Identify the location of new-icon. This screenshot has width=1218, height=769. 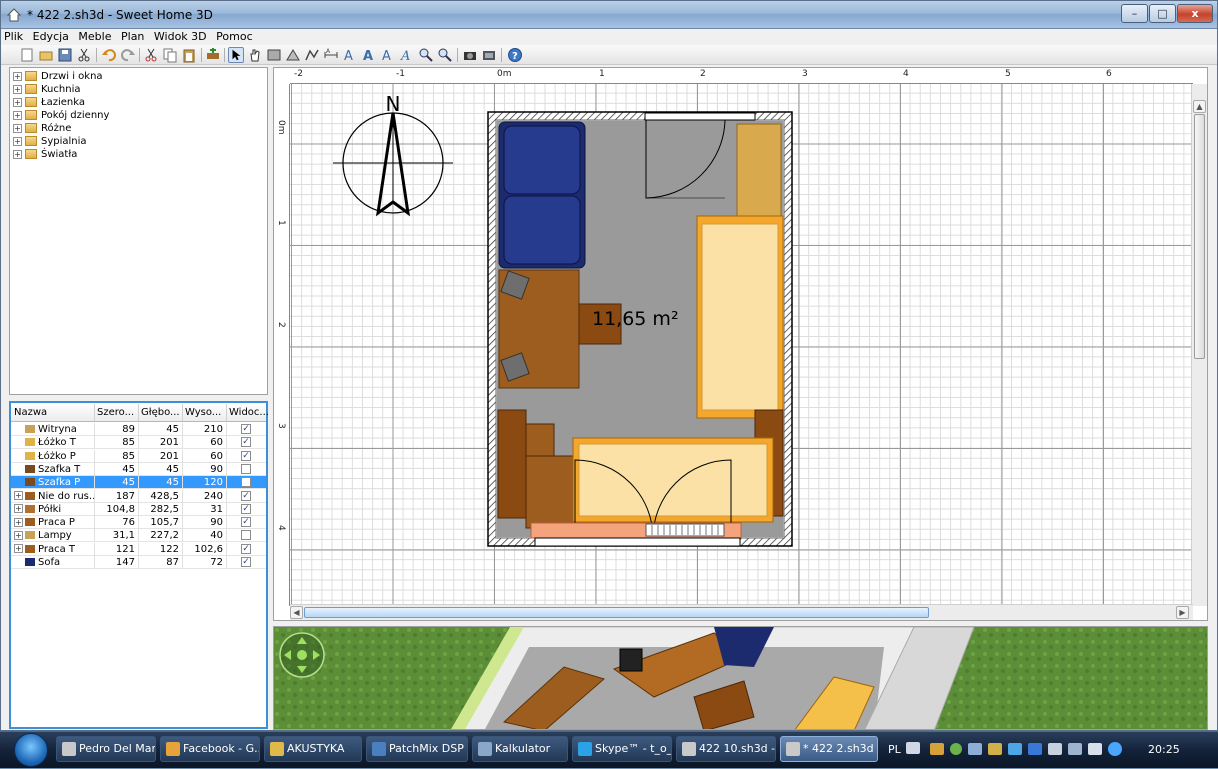
(27, 55).